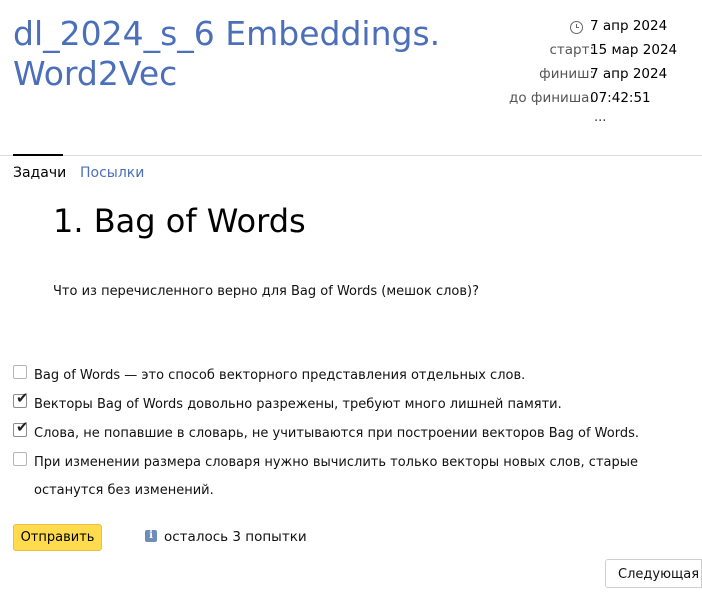 This screenshot has height=607, width=702. I want to click on remaining-row: до финиша: 07:42:51, so click(605, 100).